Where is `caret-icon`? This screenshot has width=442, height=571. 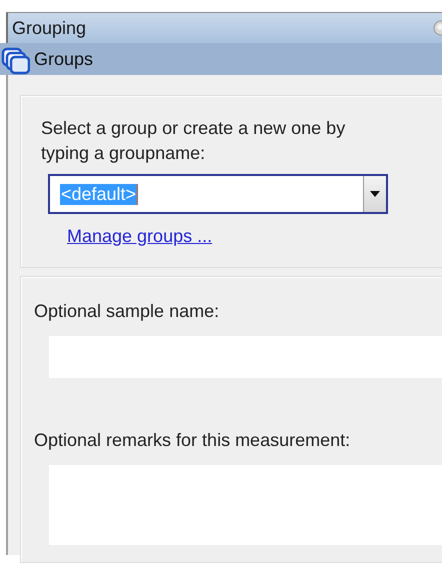
caret-icon is located at coordinates (375, 194).